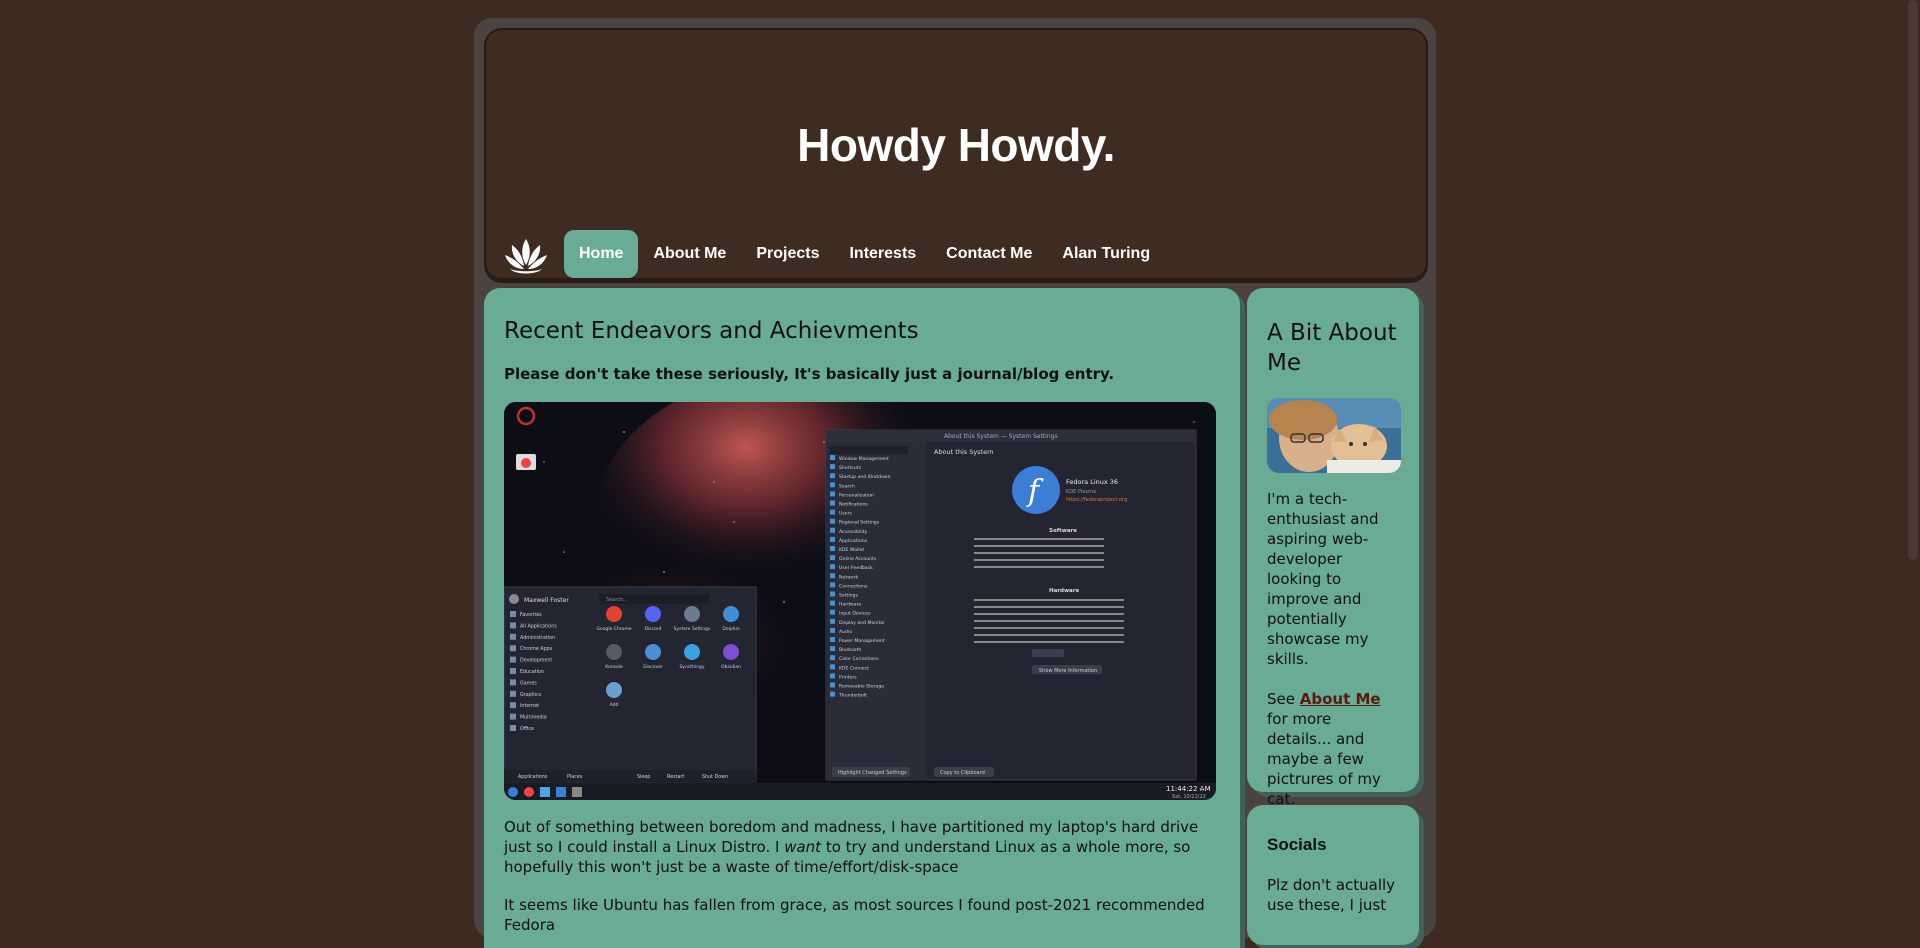 Image resolution: width=1920 pixels, height=948 pixels. What do you see at coordinates (989, 254) in the screenshot?
I see `nav-contact-me: Contact Me` at bounding box center [989, 254].